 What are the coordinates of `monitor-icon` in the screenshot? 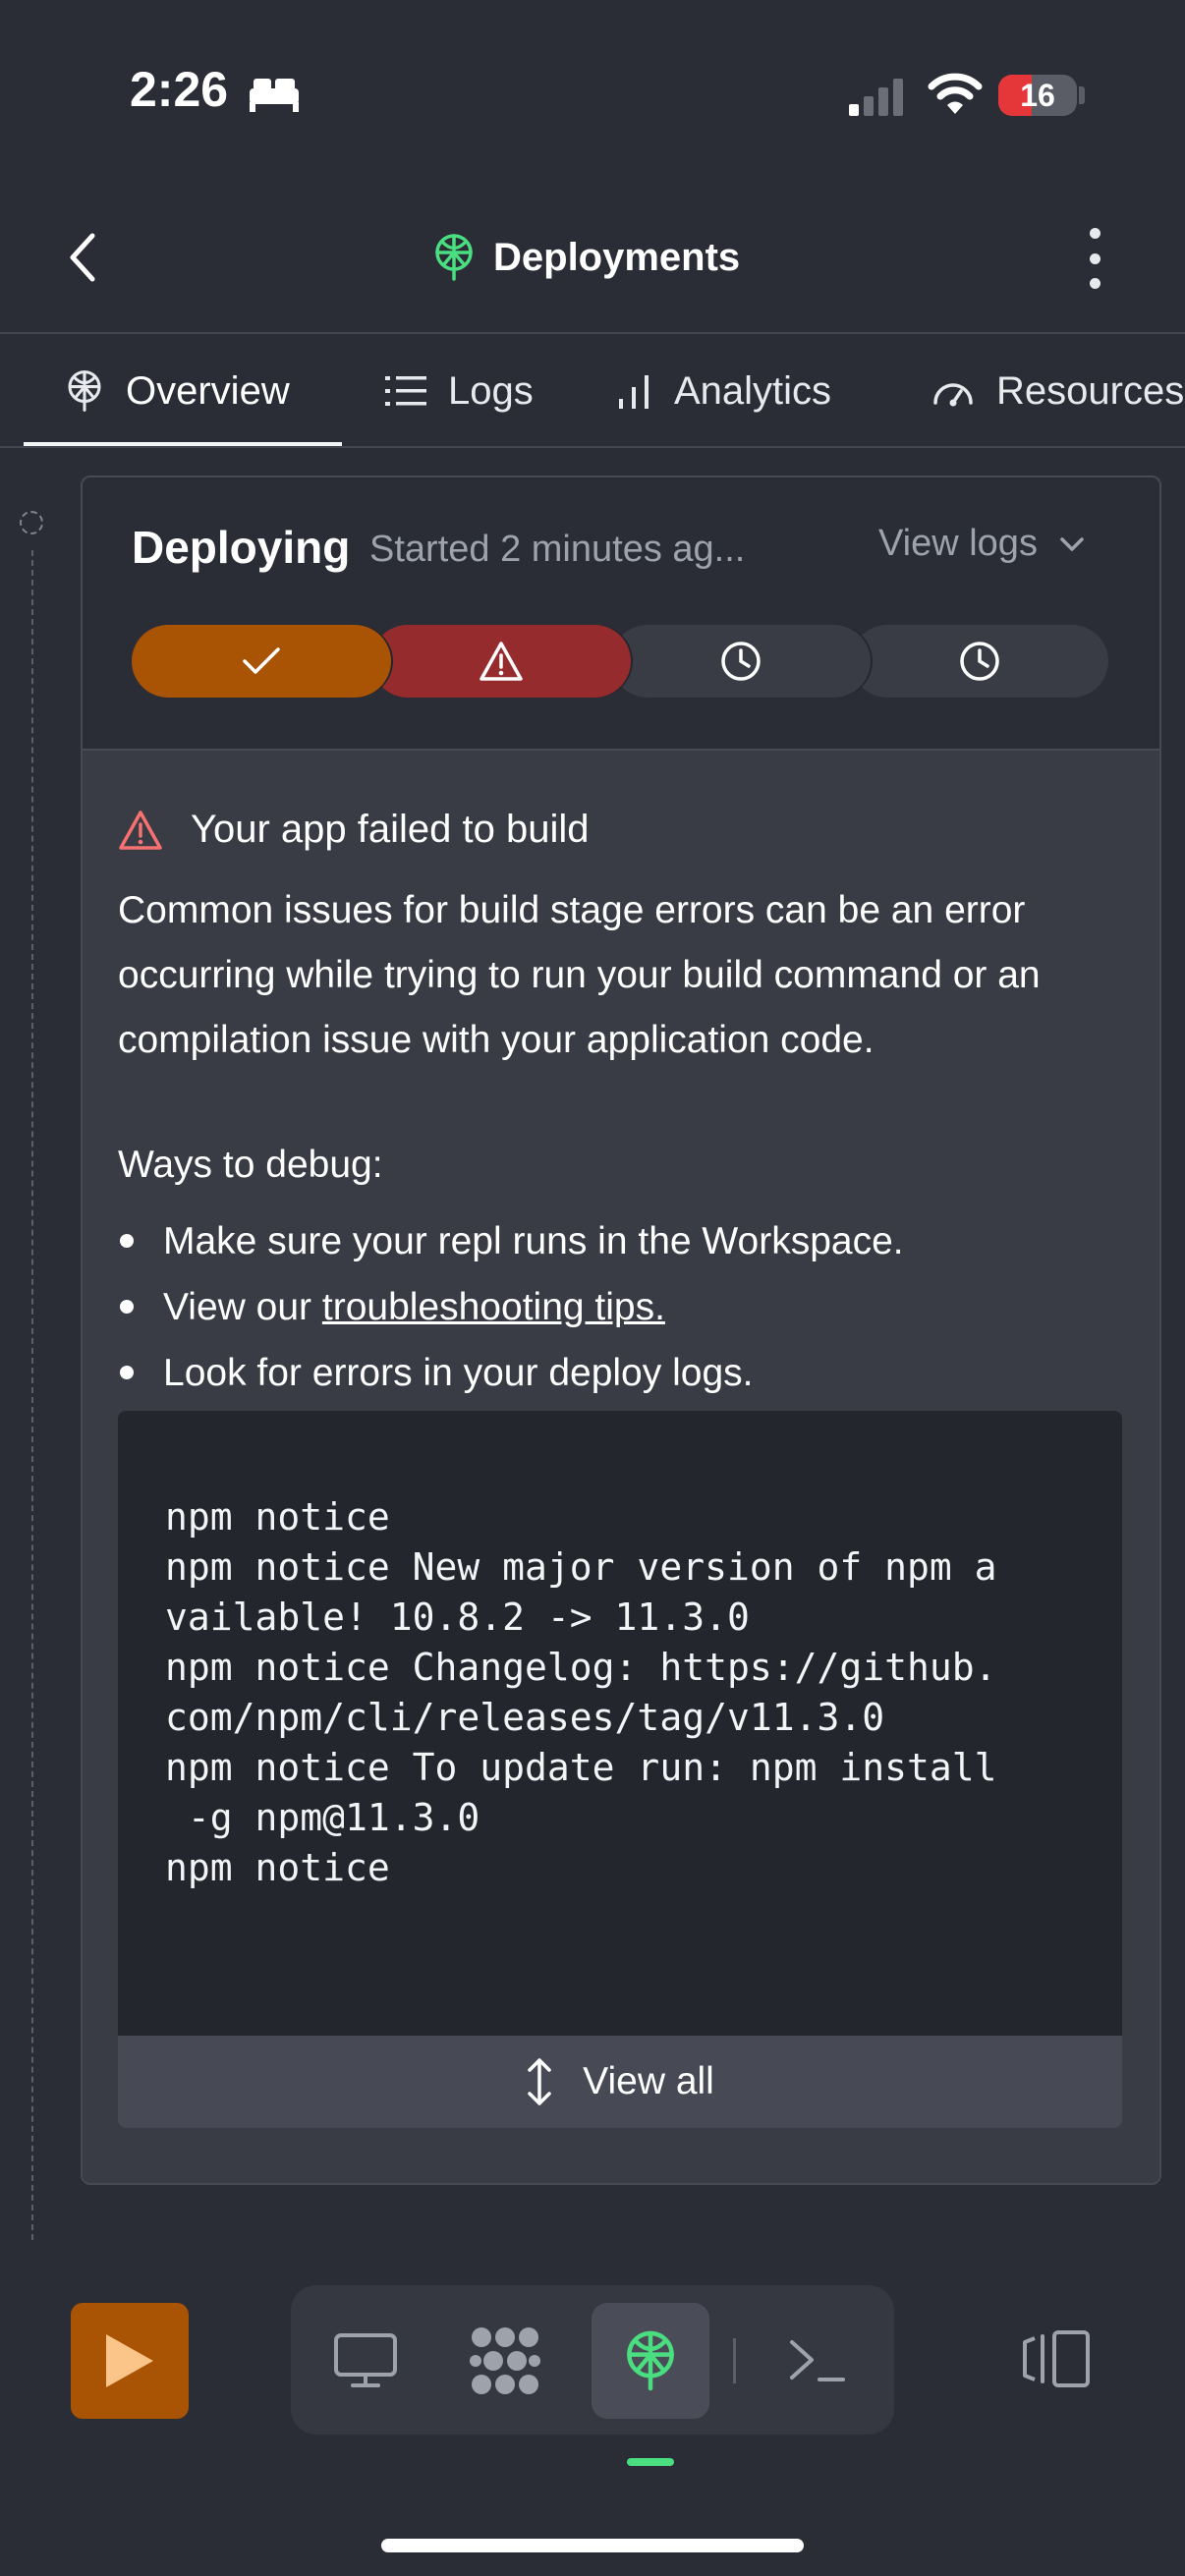 It's located at (366, 2360).